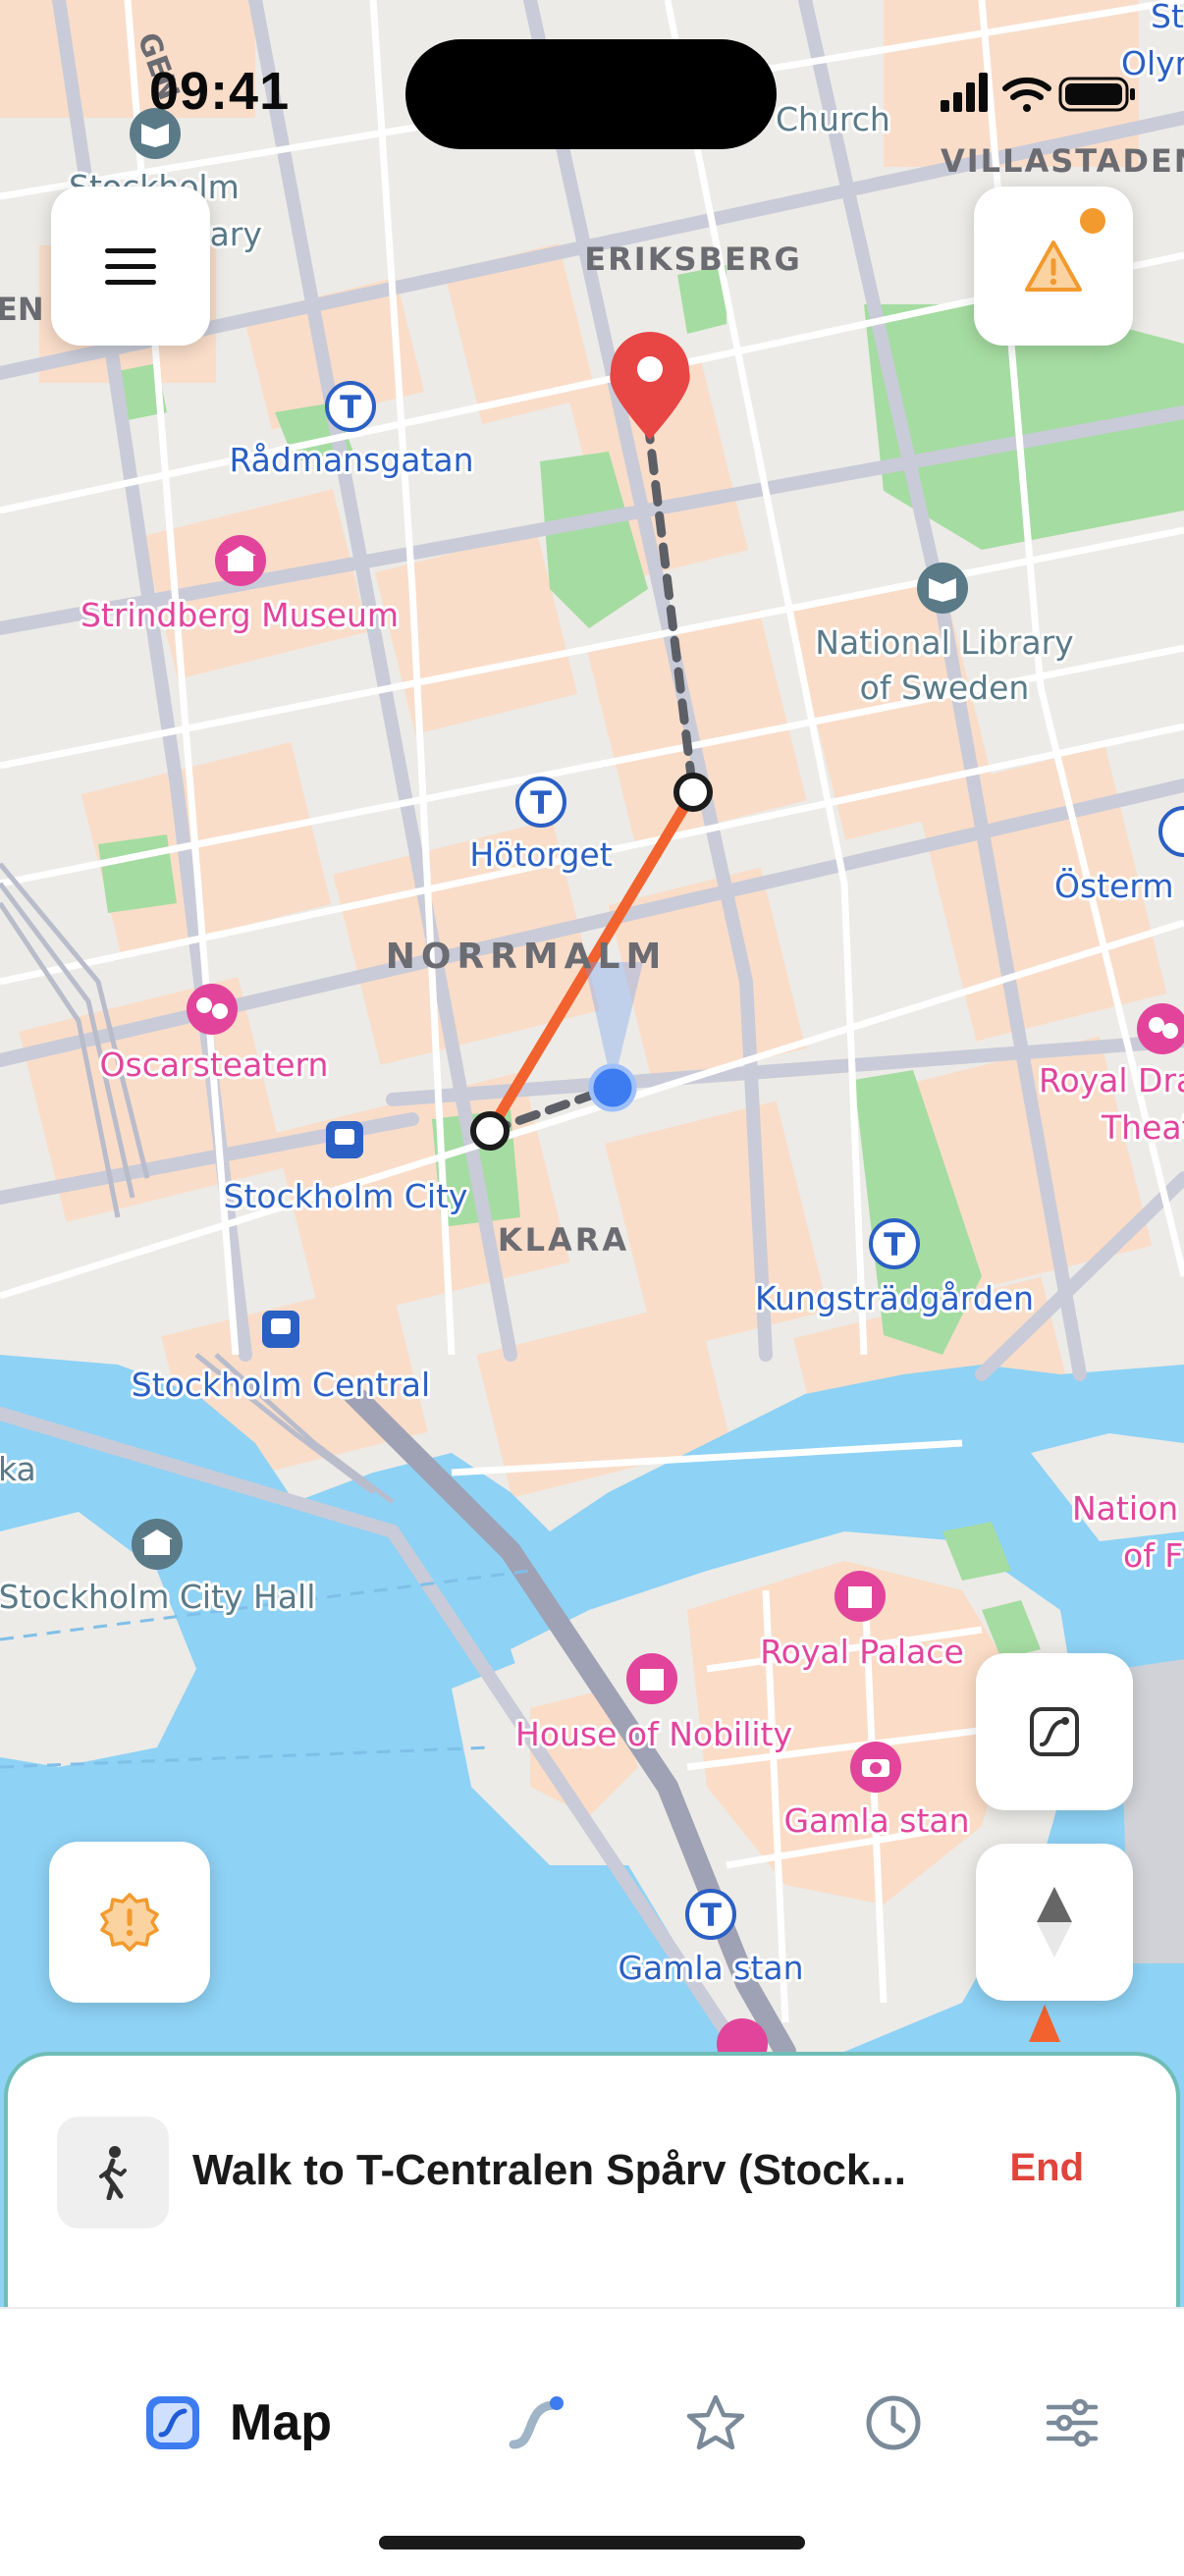  I want to click on compass-button, so click(1054, 1922).